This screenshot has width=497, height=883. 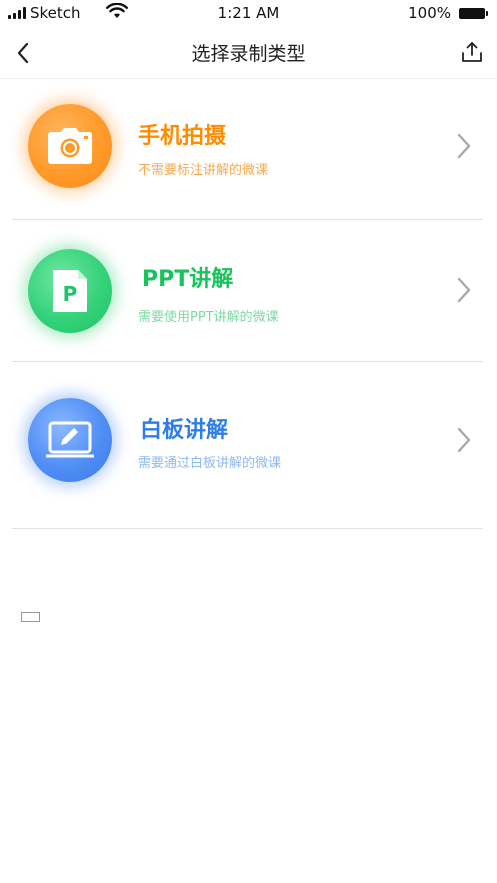 What do you see at coordinates (429, 13) in the screenshot?
I see `battery-percent: 100%` at bounding box center [429, 13].